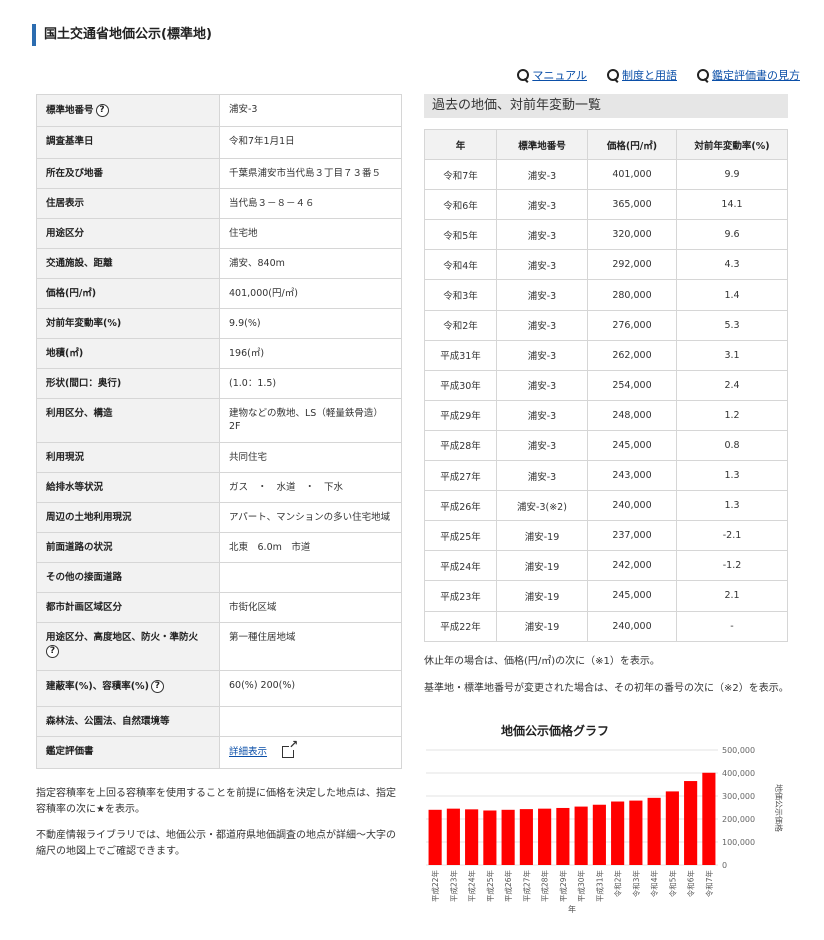  Describe the element at coordinates (756, 75) in the screenshot. I see `appraisal-guide-link-label: 鑑定評価書の見方` at that location.